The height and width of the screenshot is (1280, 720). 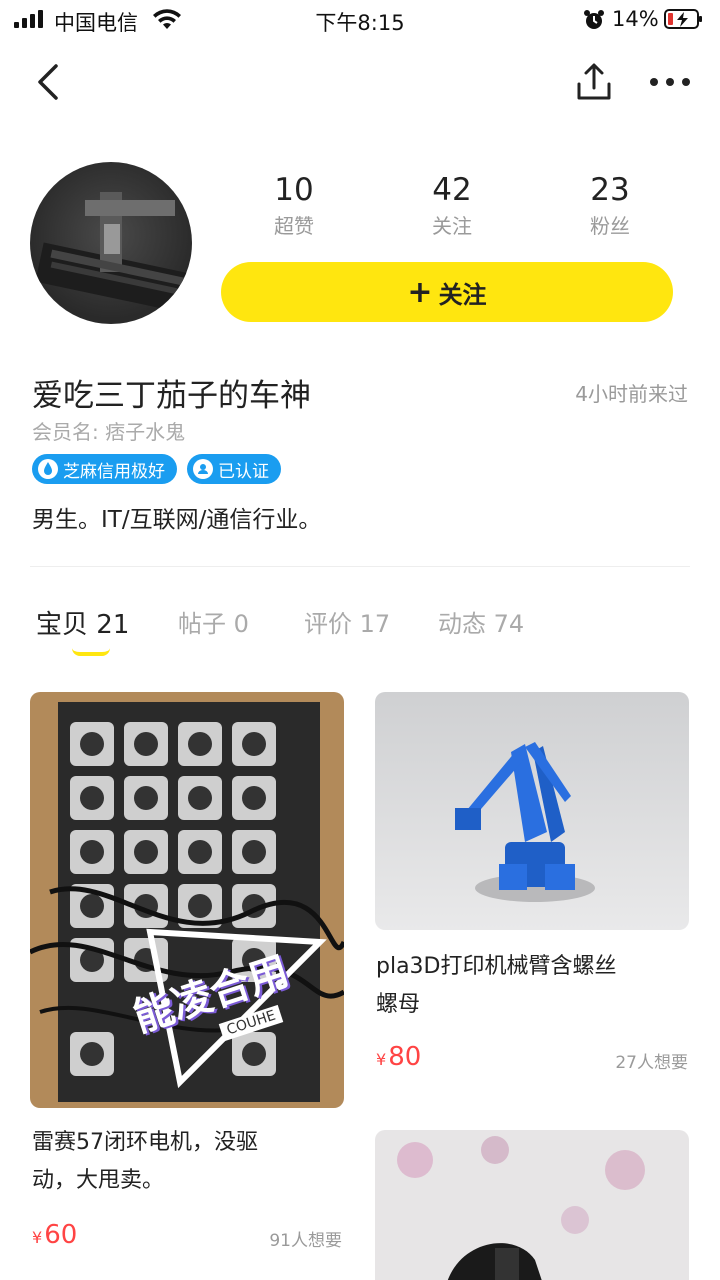 What do you see at coordinates (452, 190) in the screenshot?
I see `stat-following-count: 42` at bounding box center [452, 190].